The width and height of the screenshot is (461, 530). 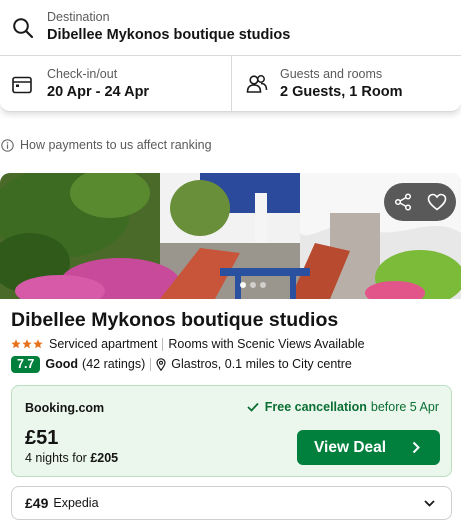 I want to click on share-button, so click(x=403, y=202).